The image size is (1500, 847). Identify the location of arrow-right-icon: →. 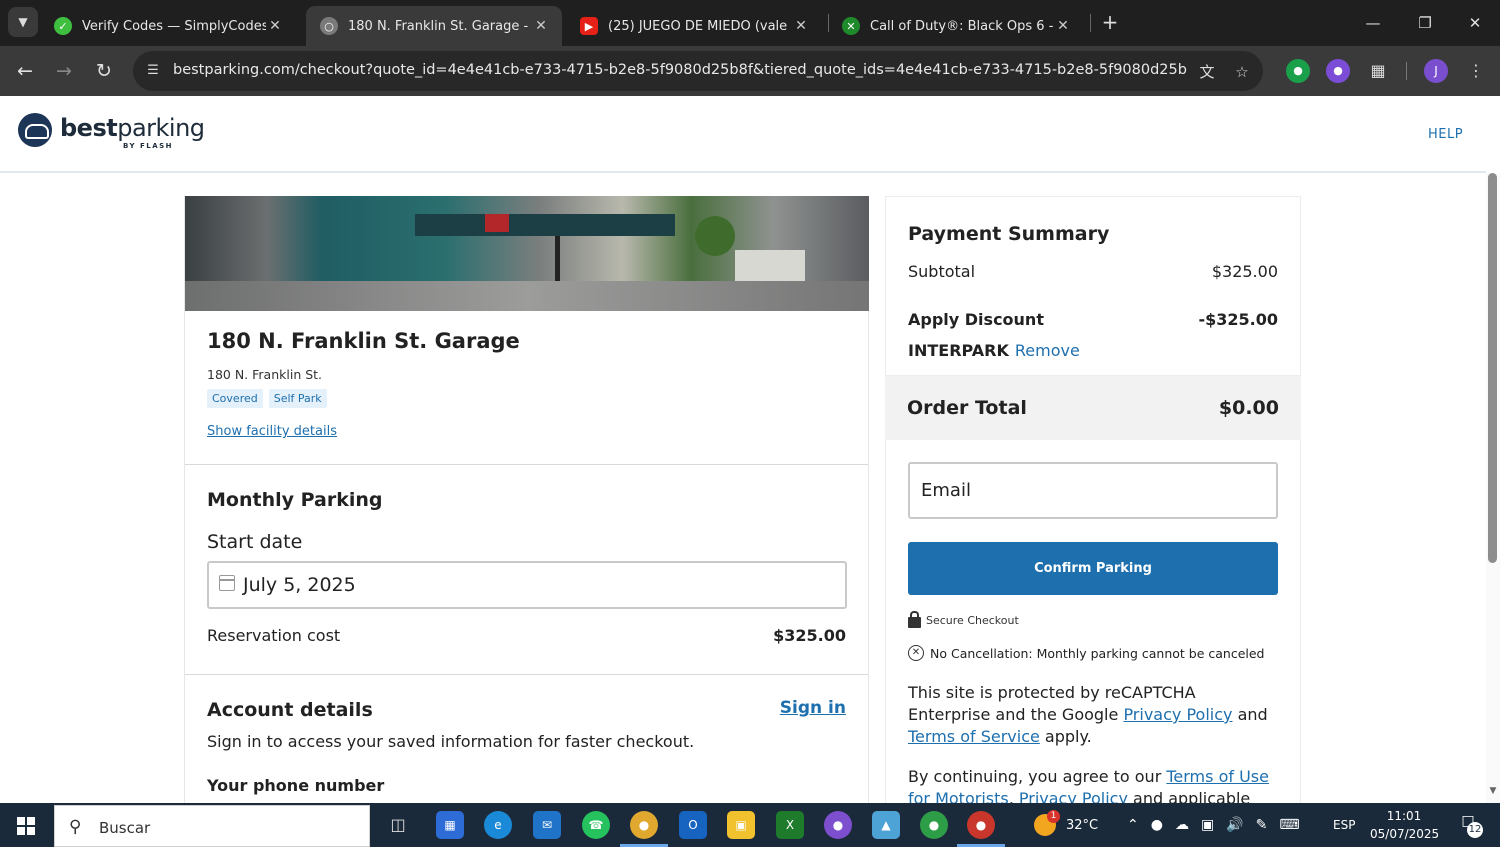
(64, 71).